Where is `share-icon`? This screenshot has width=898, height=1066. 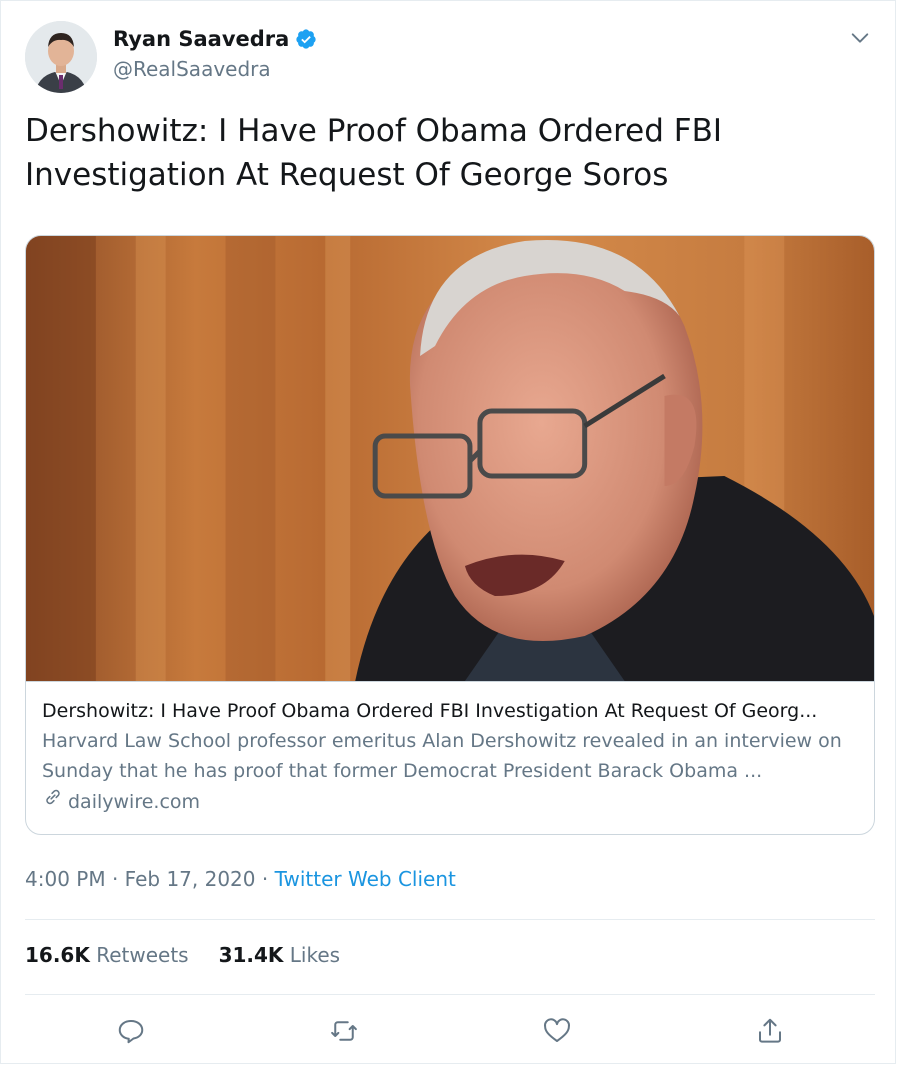 share-icon is located at coordinates (770, 1031).